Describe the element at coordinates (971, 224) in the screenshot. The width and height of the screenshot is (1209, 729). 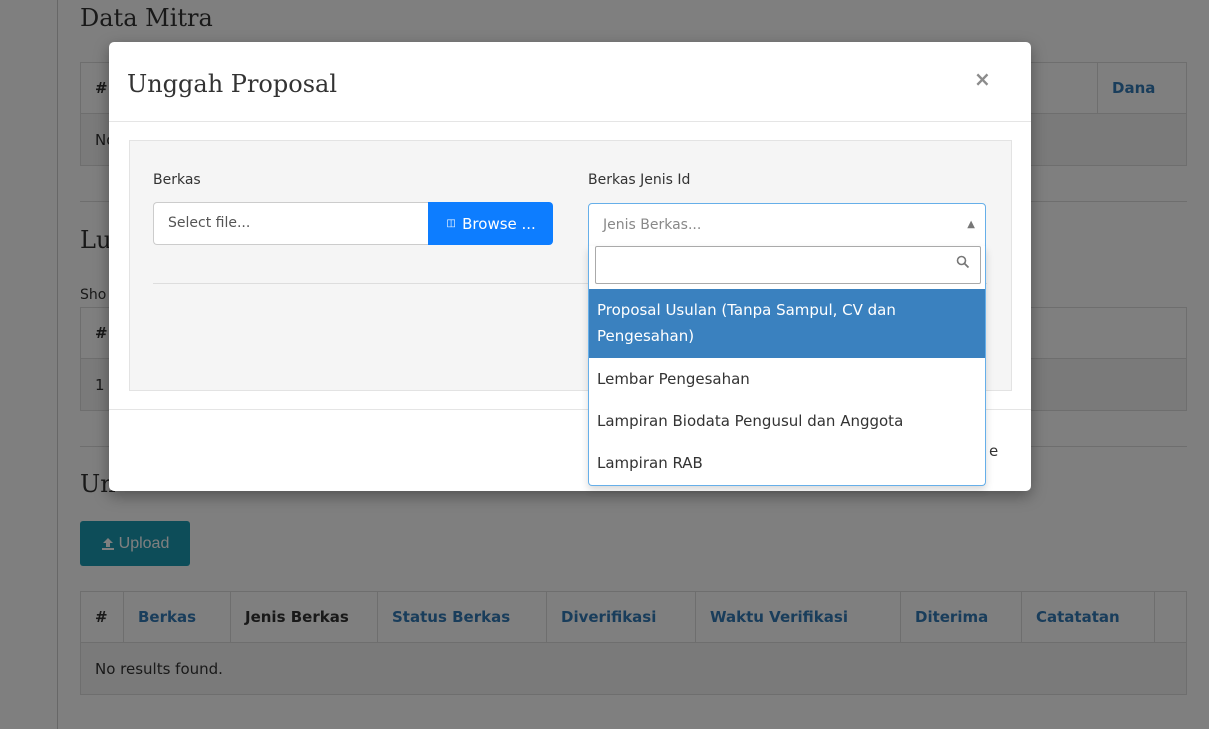
I see `caret-up-icon: ▲` at that location.